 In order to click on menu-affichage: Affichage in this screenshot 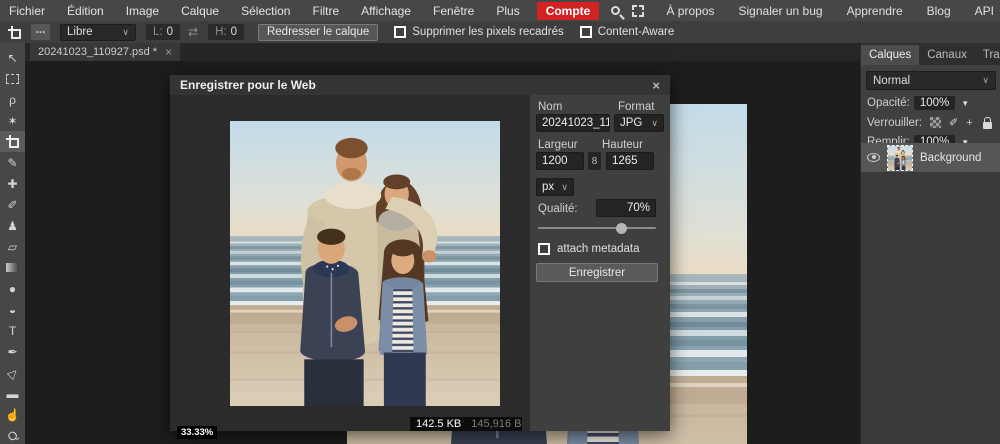, I will do `click(386, 11)`.